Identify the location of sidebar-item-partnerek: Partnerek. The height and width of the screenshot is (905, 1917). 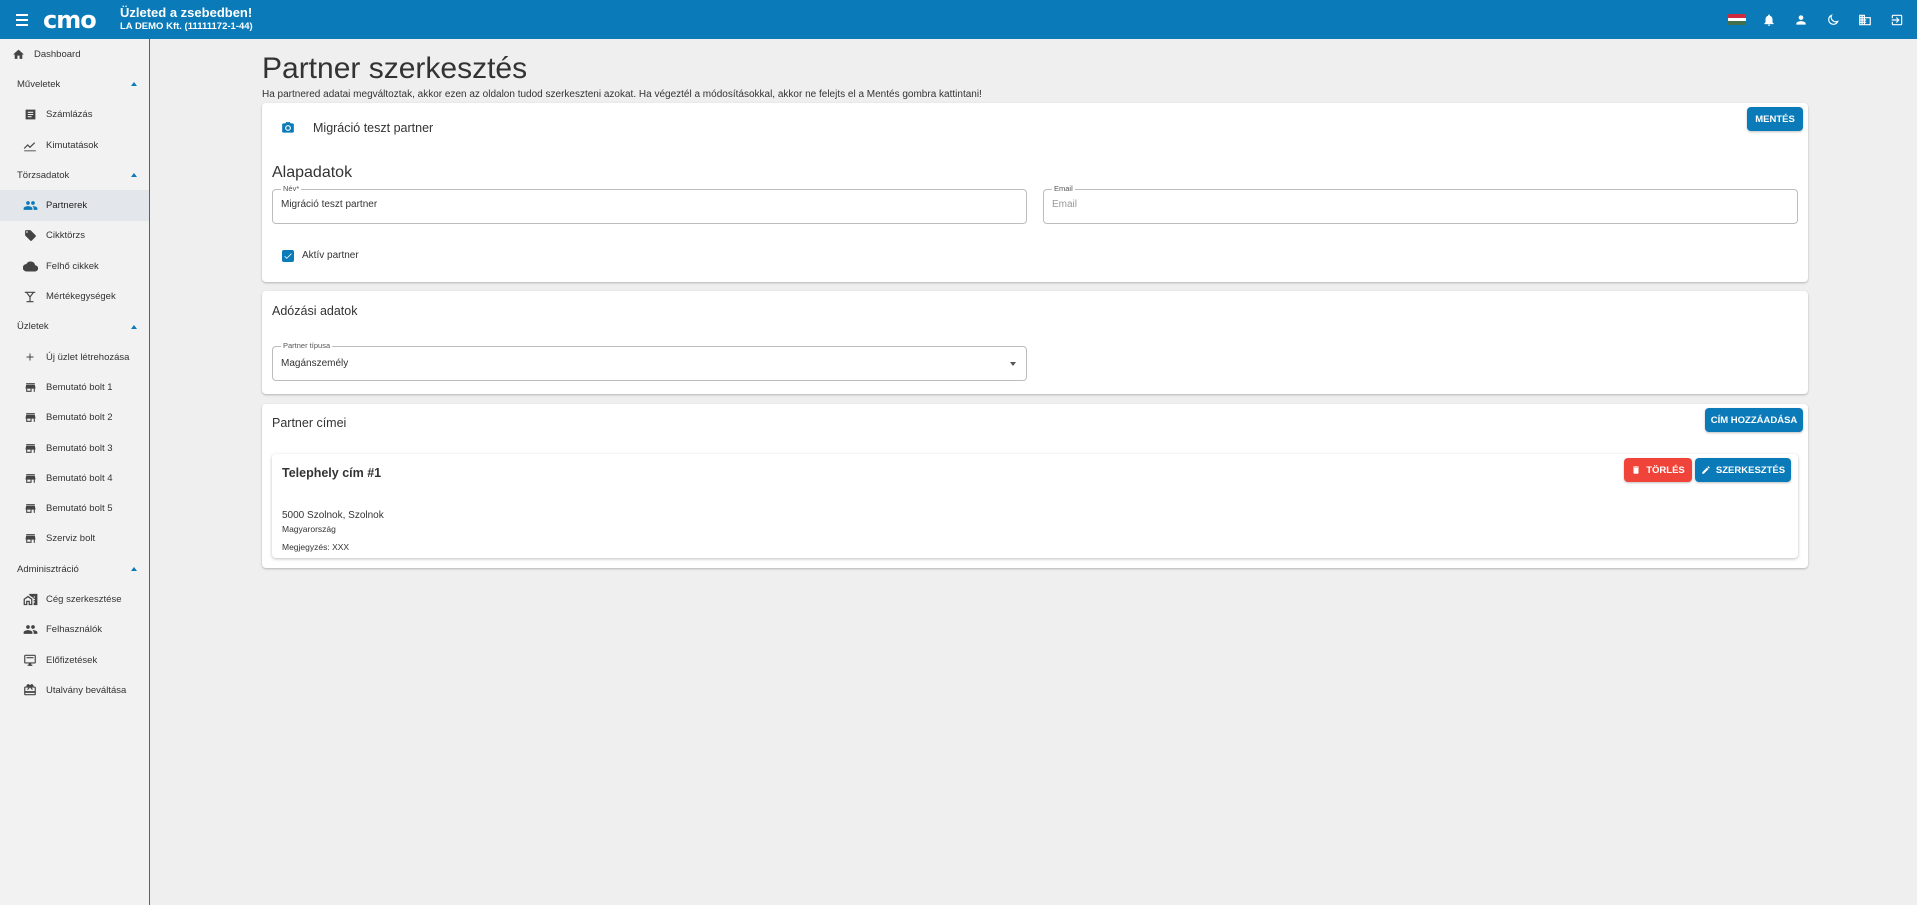
(74, 205).